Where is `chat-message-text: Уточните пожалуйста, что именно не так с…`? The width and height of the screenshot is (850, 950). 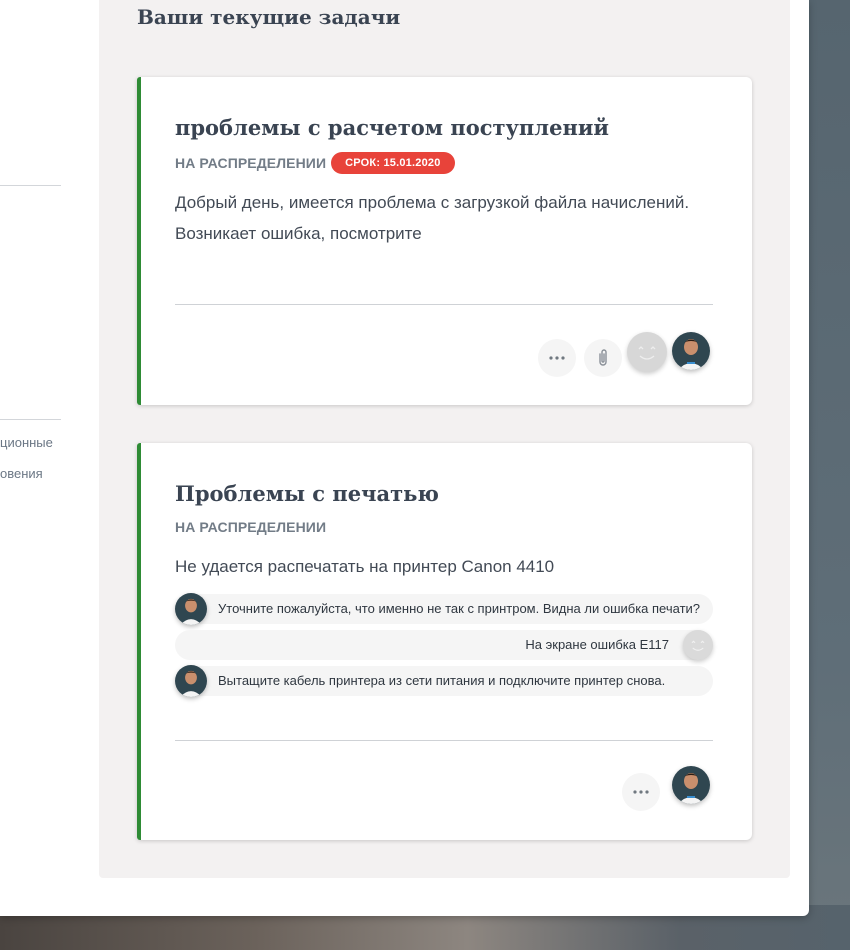 chat-message-text: Уточните пожалуйста, что именно не так с… is located at coordinates (459, 608).